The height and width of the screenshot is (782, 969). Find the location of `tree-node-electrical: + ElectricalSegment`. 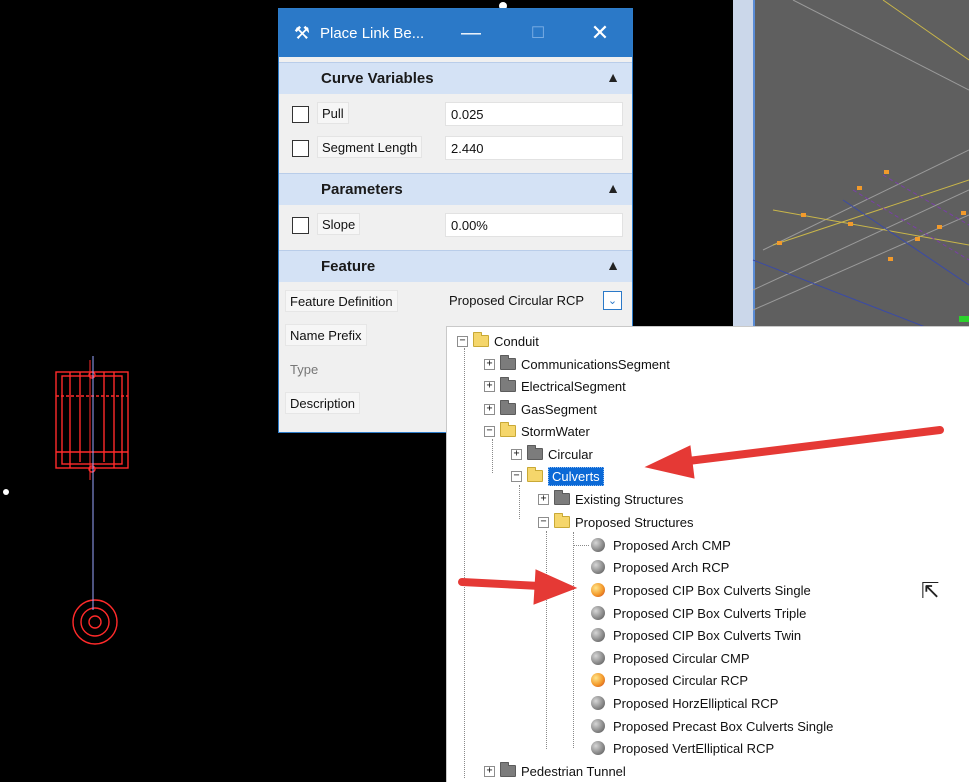

tree-node-electrical: + ElectricalSegment is located at coordinates (555, 386).